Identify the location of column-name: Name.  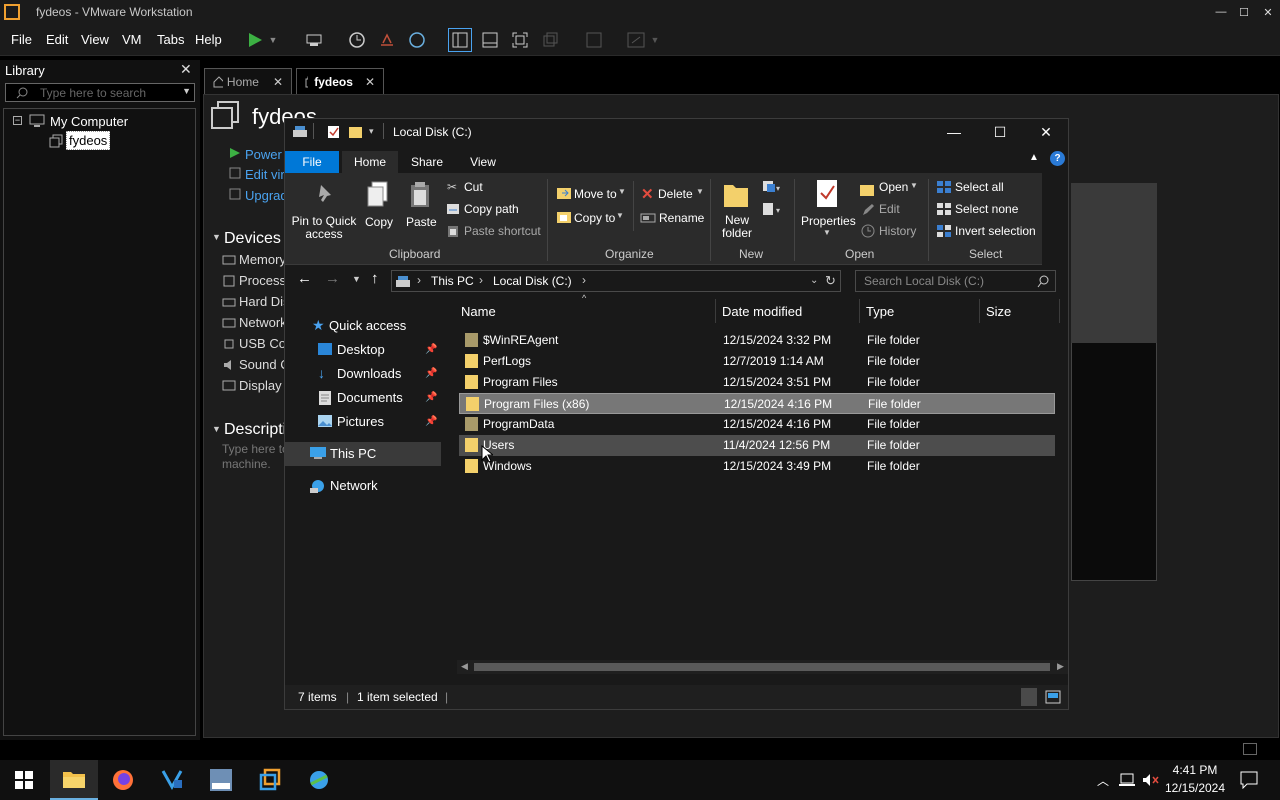
(586, 311).